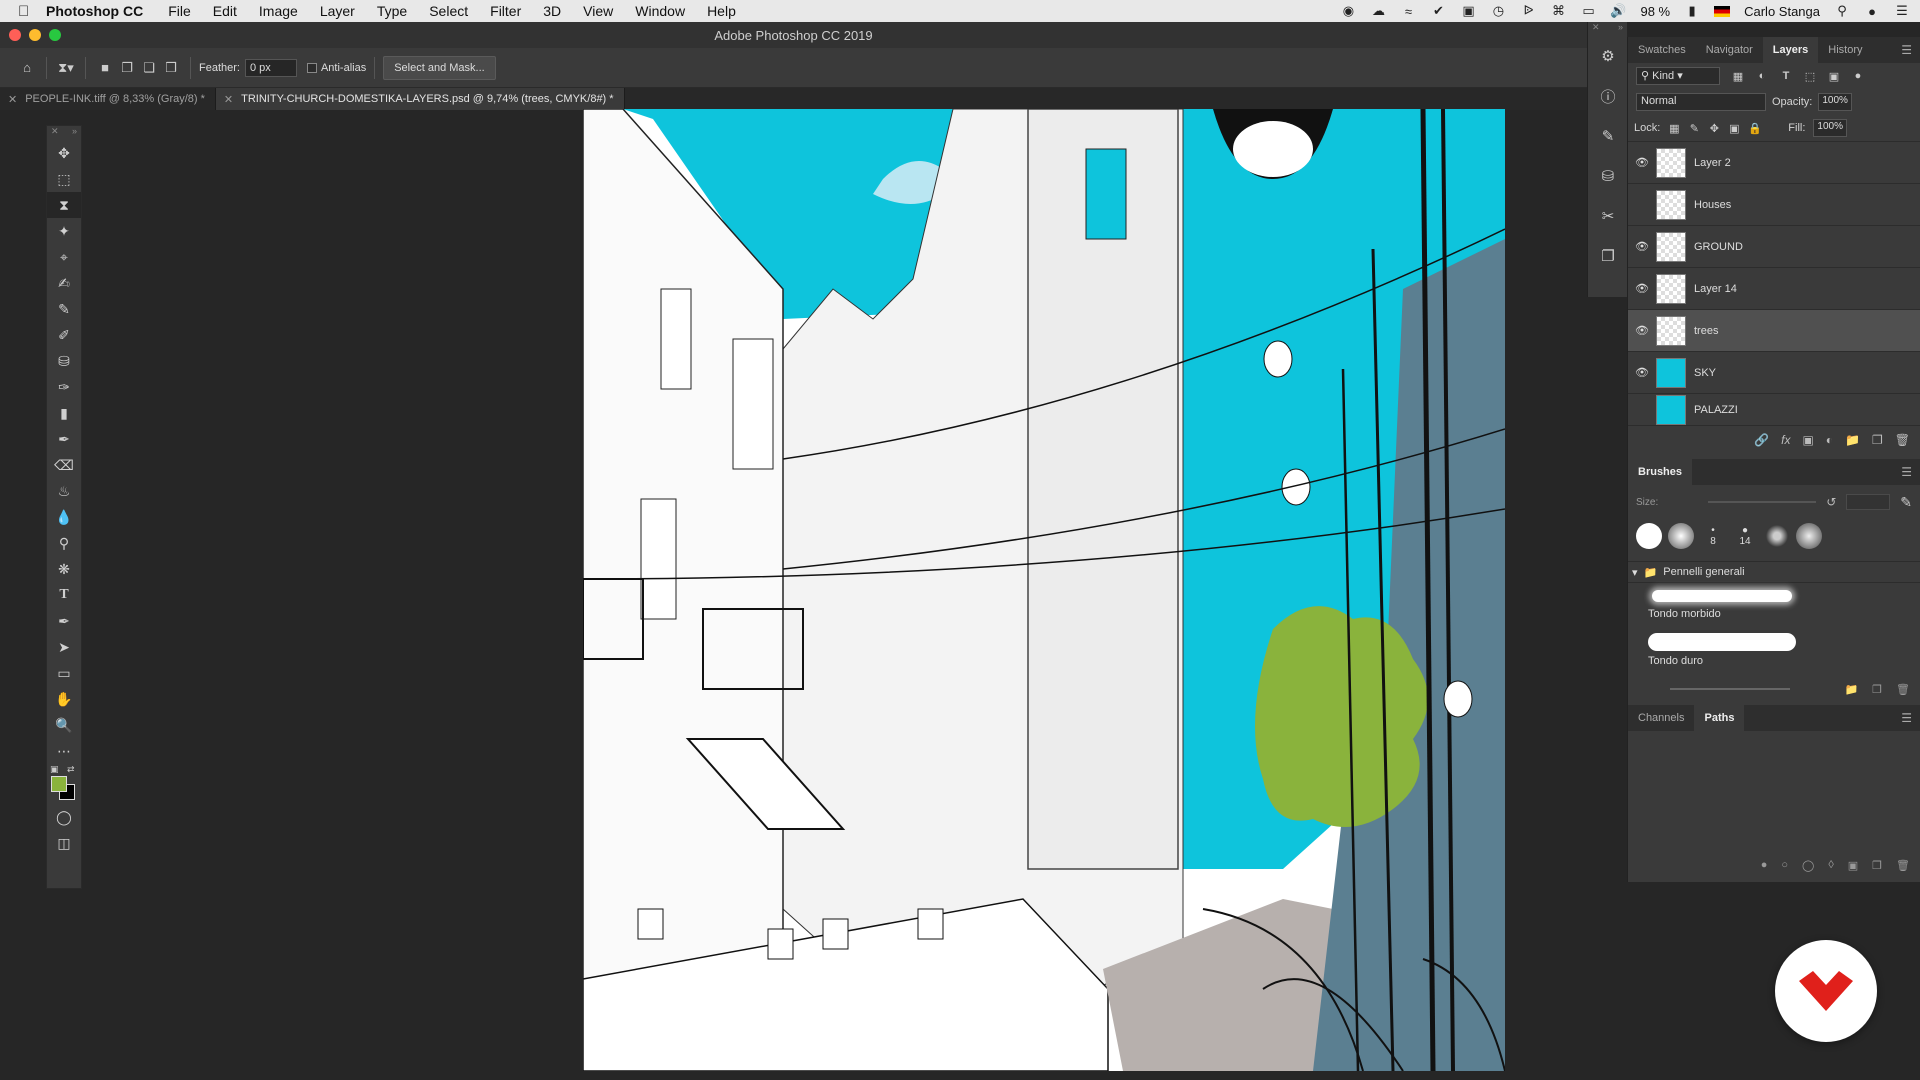 The image size is (1920, 1080). Describe the element at coordinates (1608, 256) in the screenshot. I see `artboards-icon: ❐` at that location.